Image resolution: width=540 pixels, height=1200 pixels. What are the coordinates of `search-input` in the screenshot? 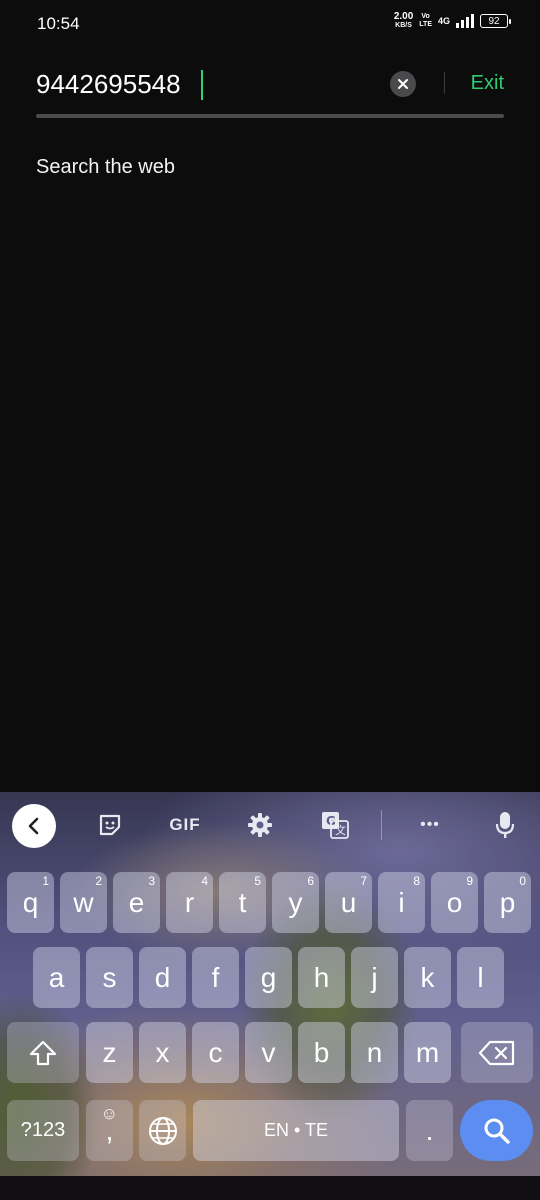 It's located at (206, 84).